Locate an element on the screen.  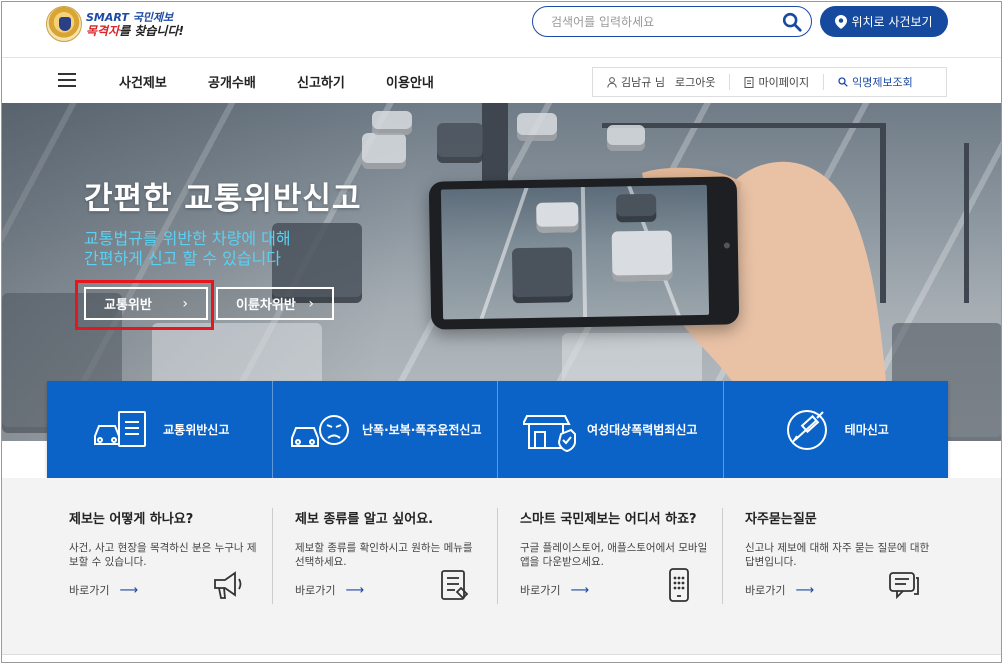
category-theme-report: 테마신고 is located at coordinates (836, 429).